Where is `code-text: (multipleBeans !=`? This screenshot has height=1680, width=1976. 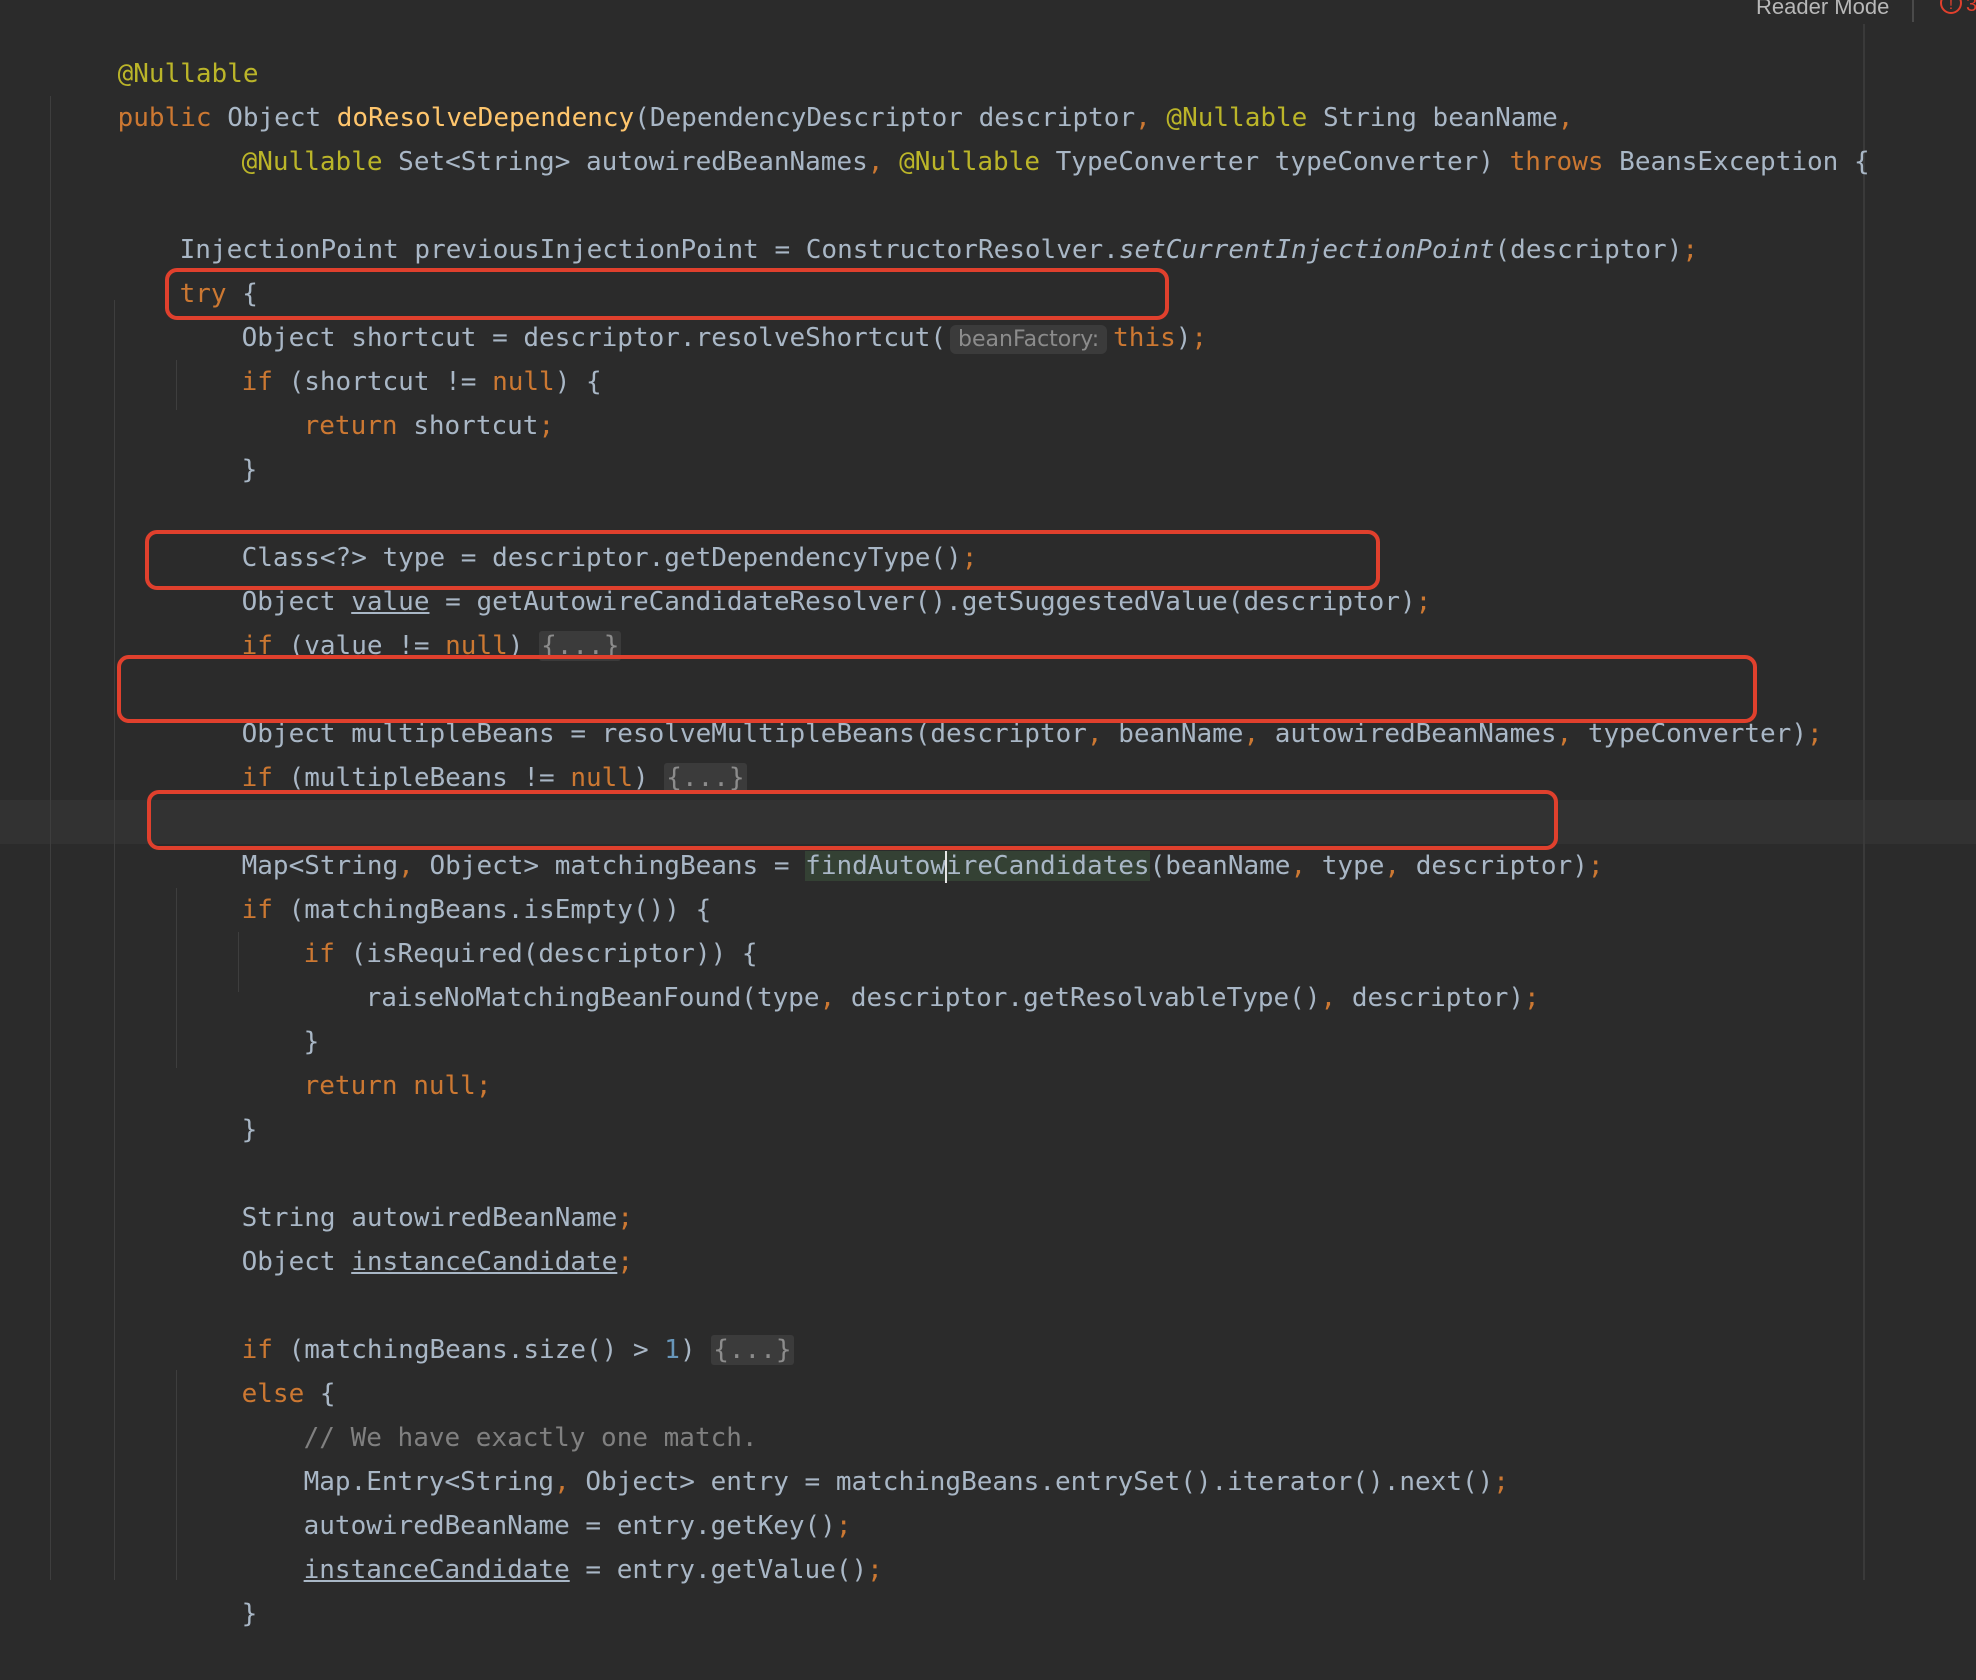
code-text: (multipleBeans != is located at coordinates (421, 778).